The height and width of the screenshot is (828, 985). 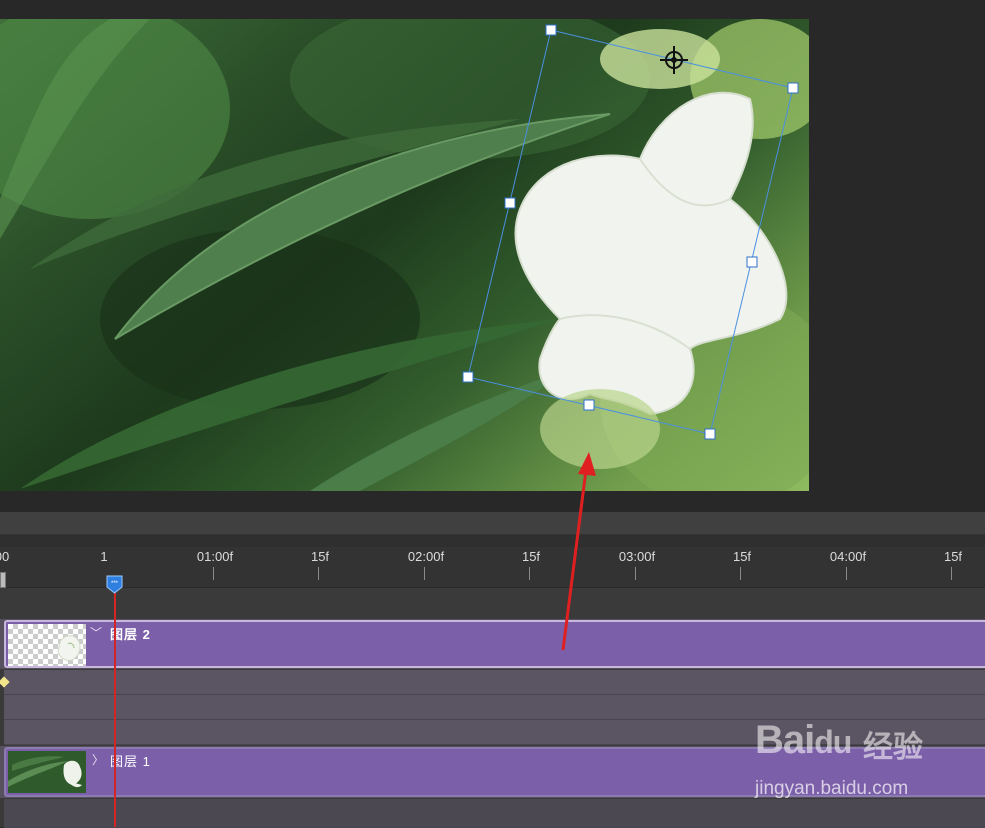 I want to click on timeline-header, so click(x=492, y=523).